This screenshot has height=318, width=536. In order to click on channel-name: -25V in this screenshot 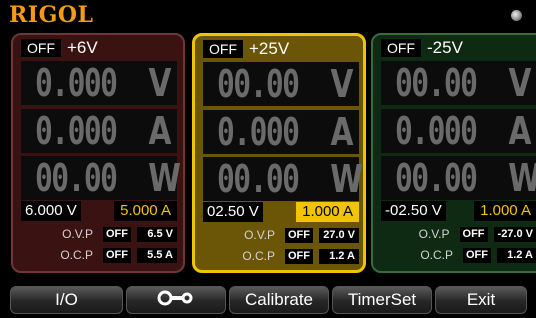, I will do `click(445, 47)`.